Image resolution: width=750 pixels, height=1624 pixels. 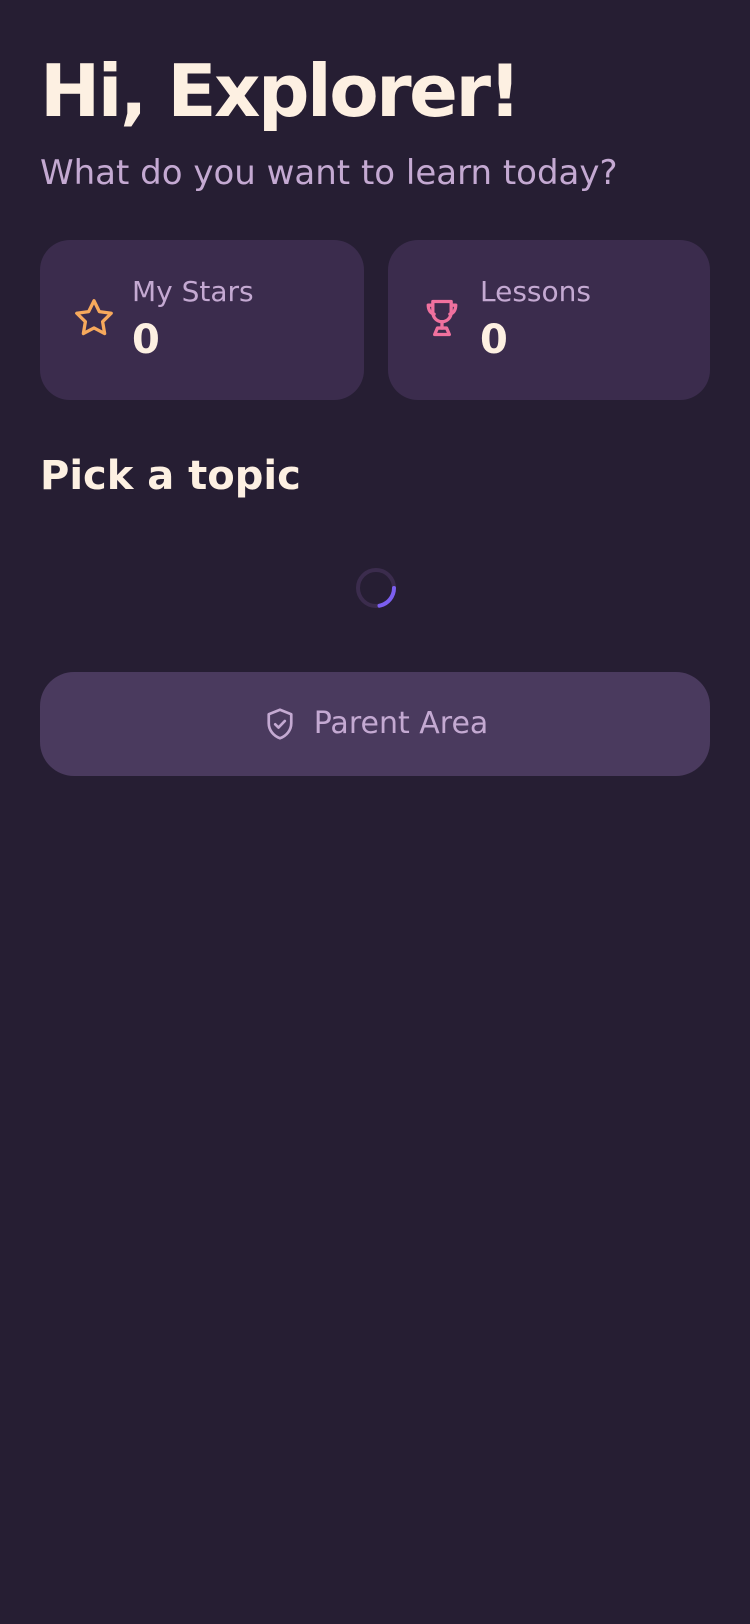 What do you see at coordinates (376, 588) in the screenshot?
I see `loading-spinner-icon` at bounding box center [376, 588].